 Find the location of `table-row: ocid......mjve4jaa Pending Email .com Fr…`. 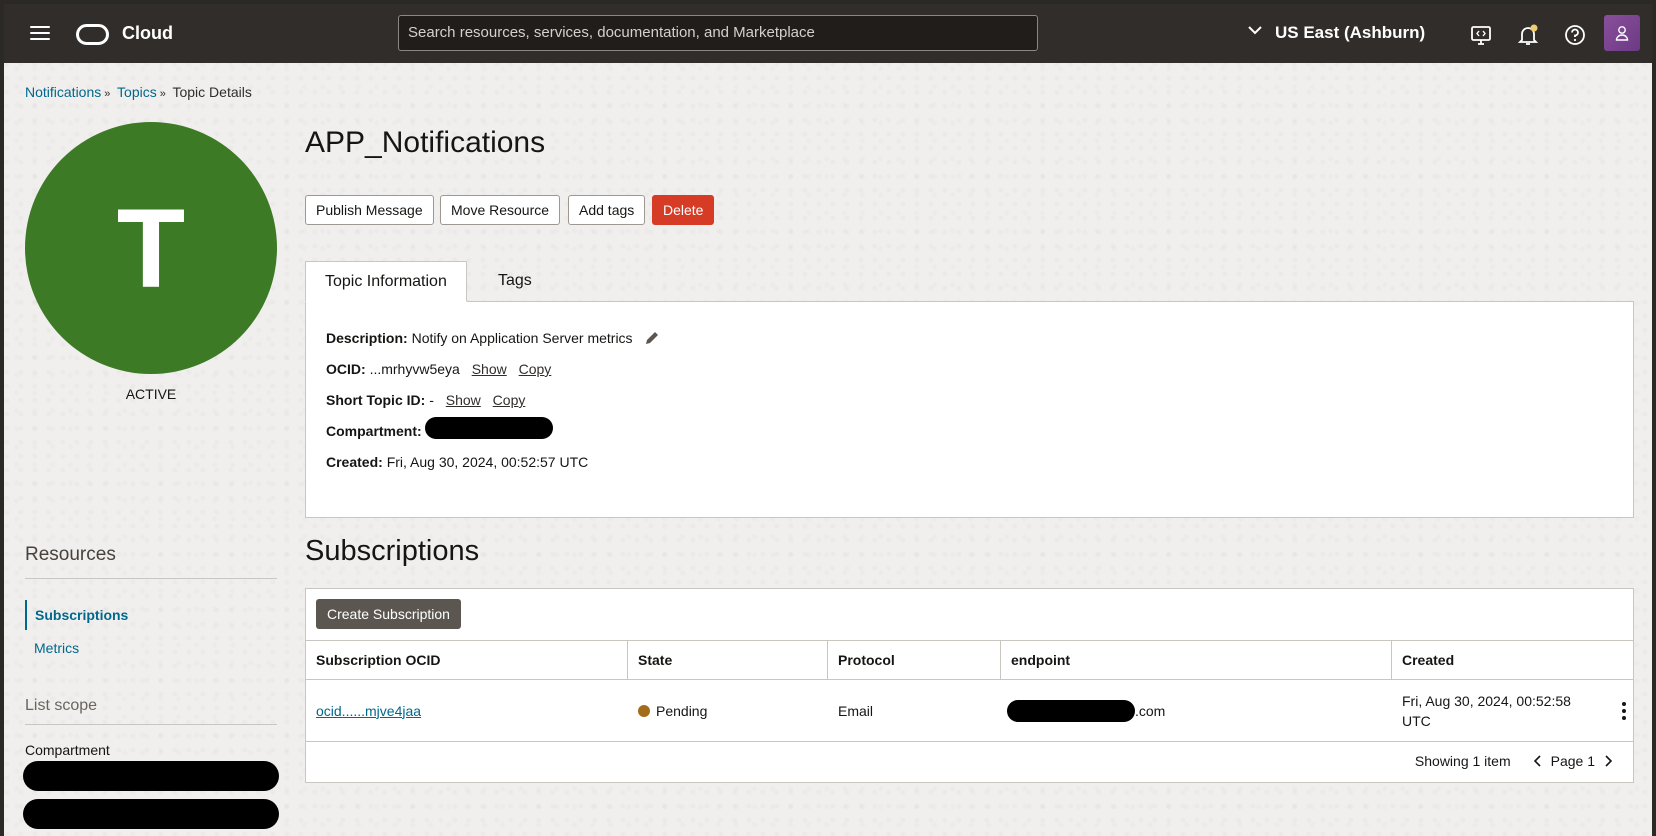

table-row: ocid......mjve4jaa Pending Email .com Fr… is located at coordinates (969, 711).